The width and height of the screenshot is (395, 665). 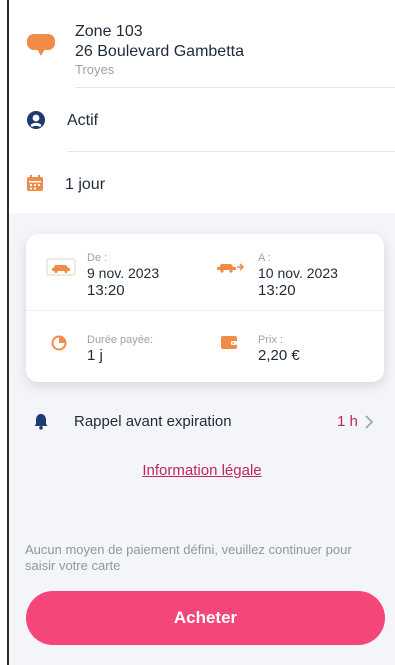 I want to click on duration-label: 1 jour, so click(x=85, y=185).